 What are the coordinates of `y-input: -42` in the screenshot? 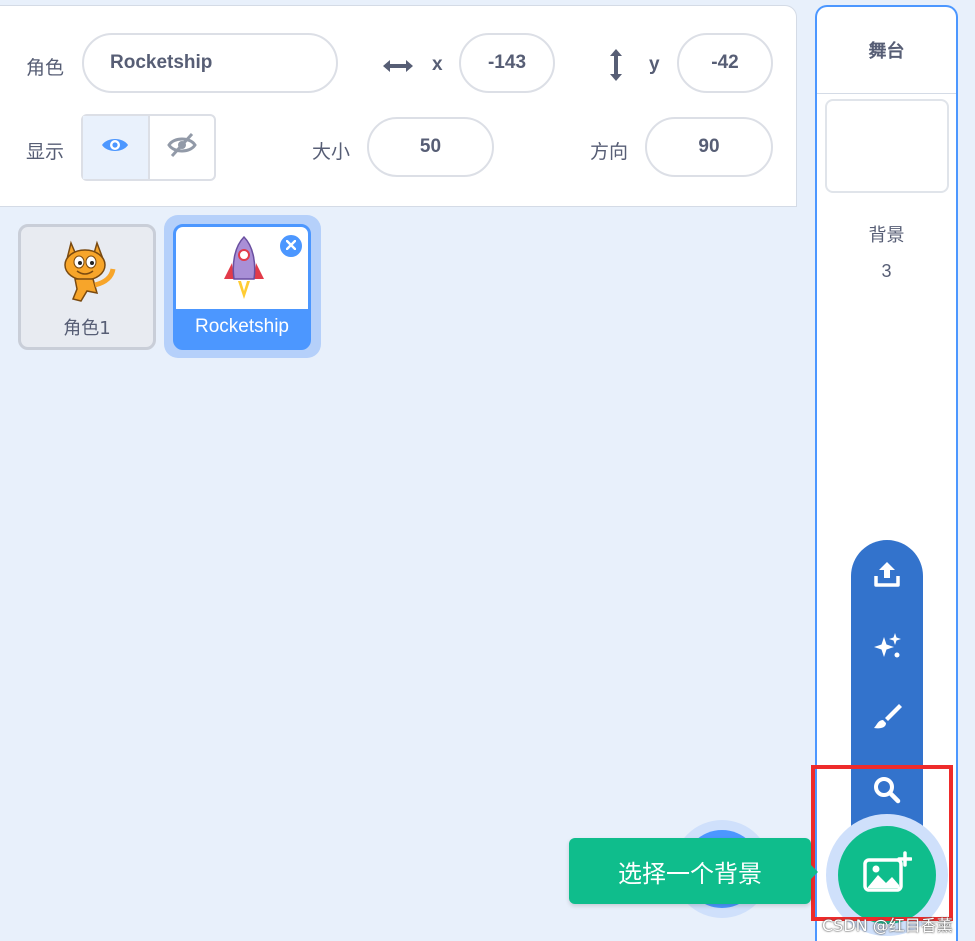 It's located at (725, 63).